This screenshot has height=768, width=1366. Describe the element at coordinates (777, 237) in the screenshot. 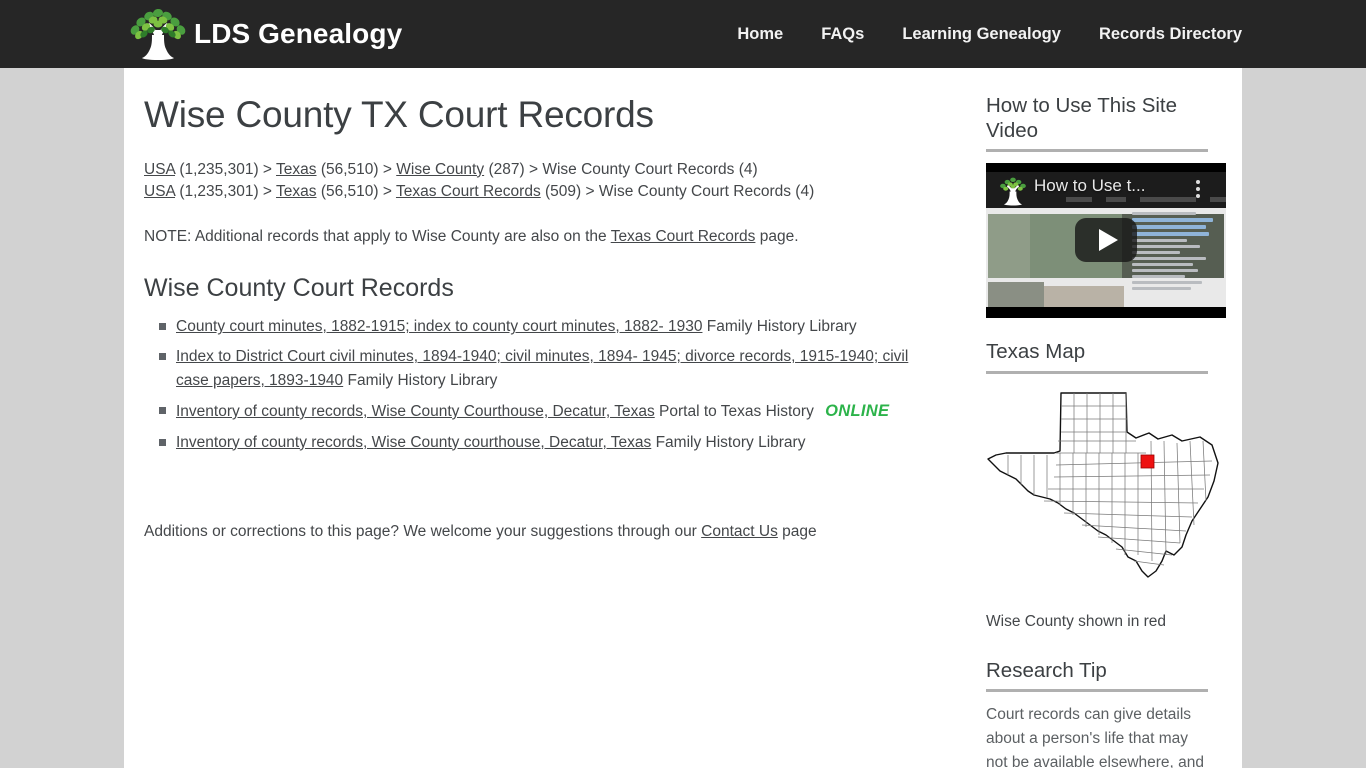

I see `note-suffix: page.` at that location.